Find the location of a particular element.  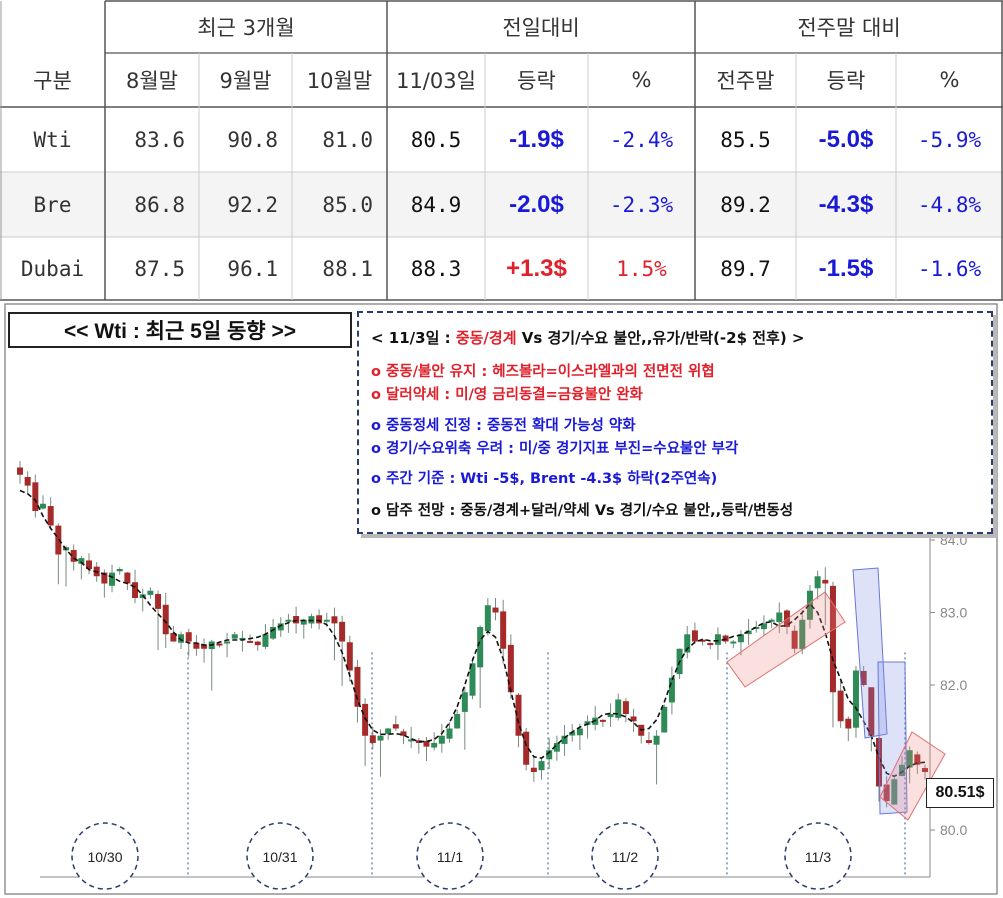

group-header-recent: 최근 3개월 is located at coordinates (246, 27).